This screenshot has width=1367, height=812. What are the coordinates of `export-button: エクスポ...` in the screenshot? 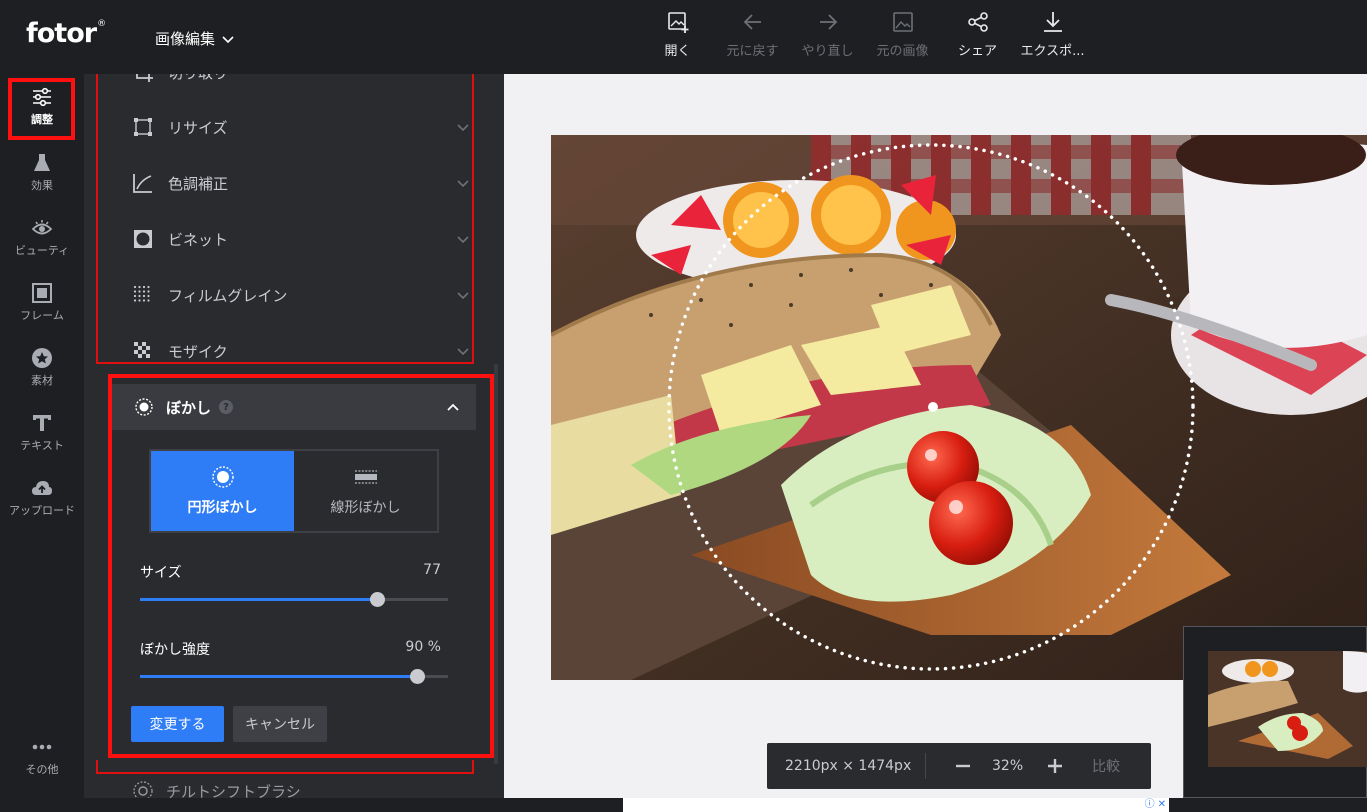 It's located at (1052, 34).